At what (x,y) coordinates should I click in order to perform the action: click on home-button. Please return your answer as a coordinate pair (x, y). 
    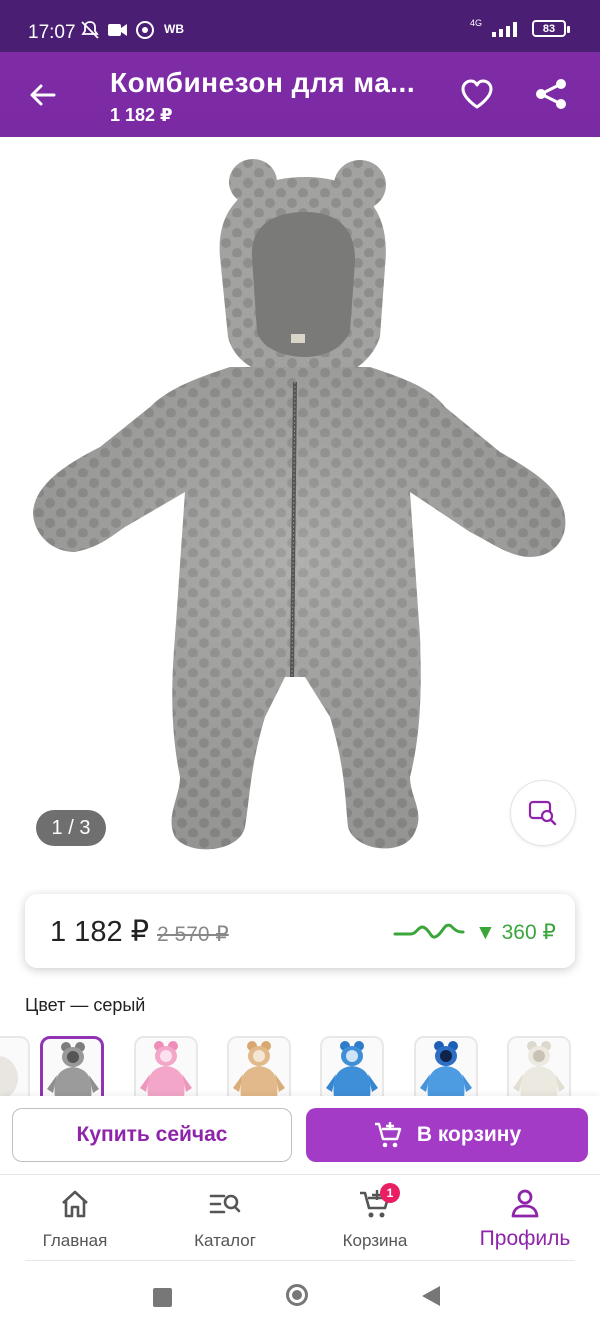
    Looking at the image, I should click on (297, 1295).